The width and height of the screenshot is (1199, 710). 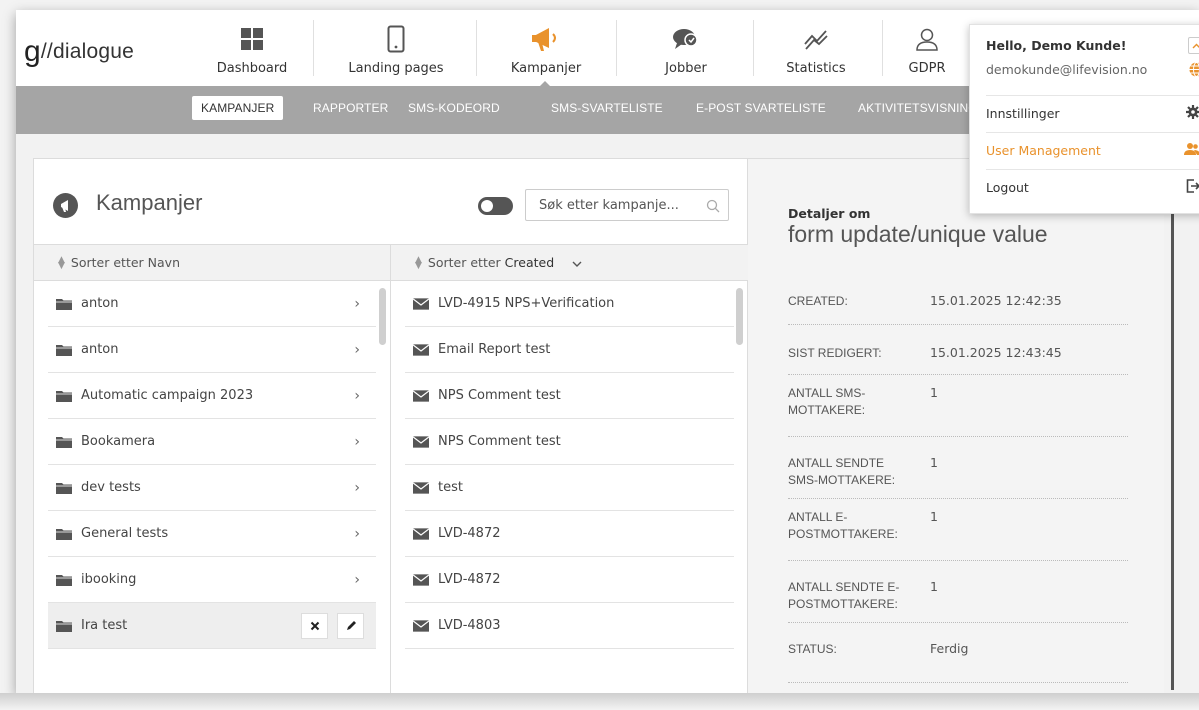 What do you see at coordinates (65, 205) in the screenshot?
I see `megaphone-icon` at bounding box center [65, 205].